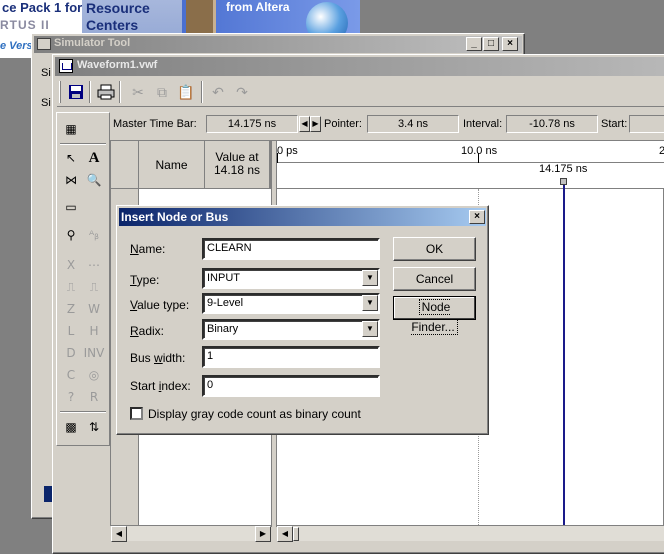 The image size is (664, 554). I want to click on type-select: INPUT, so click(291, 278).